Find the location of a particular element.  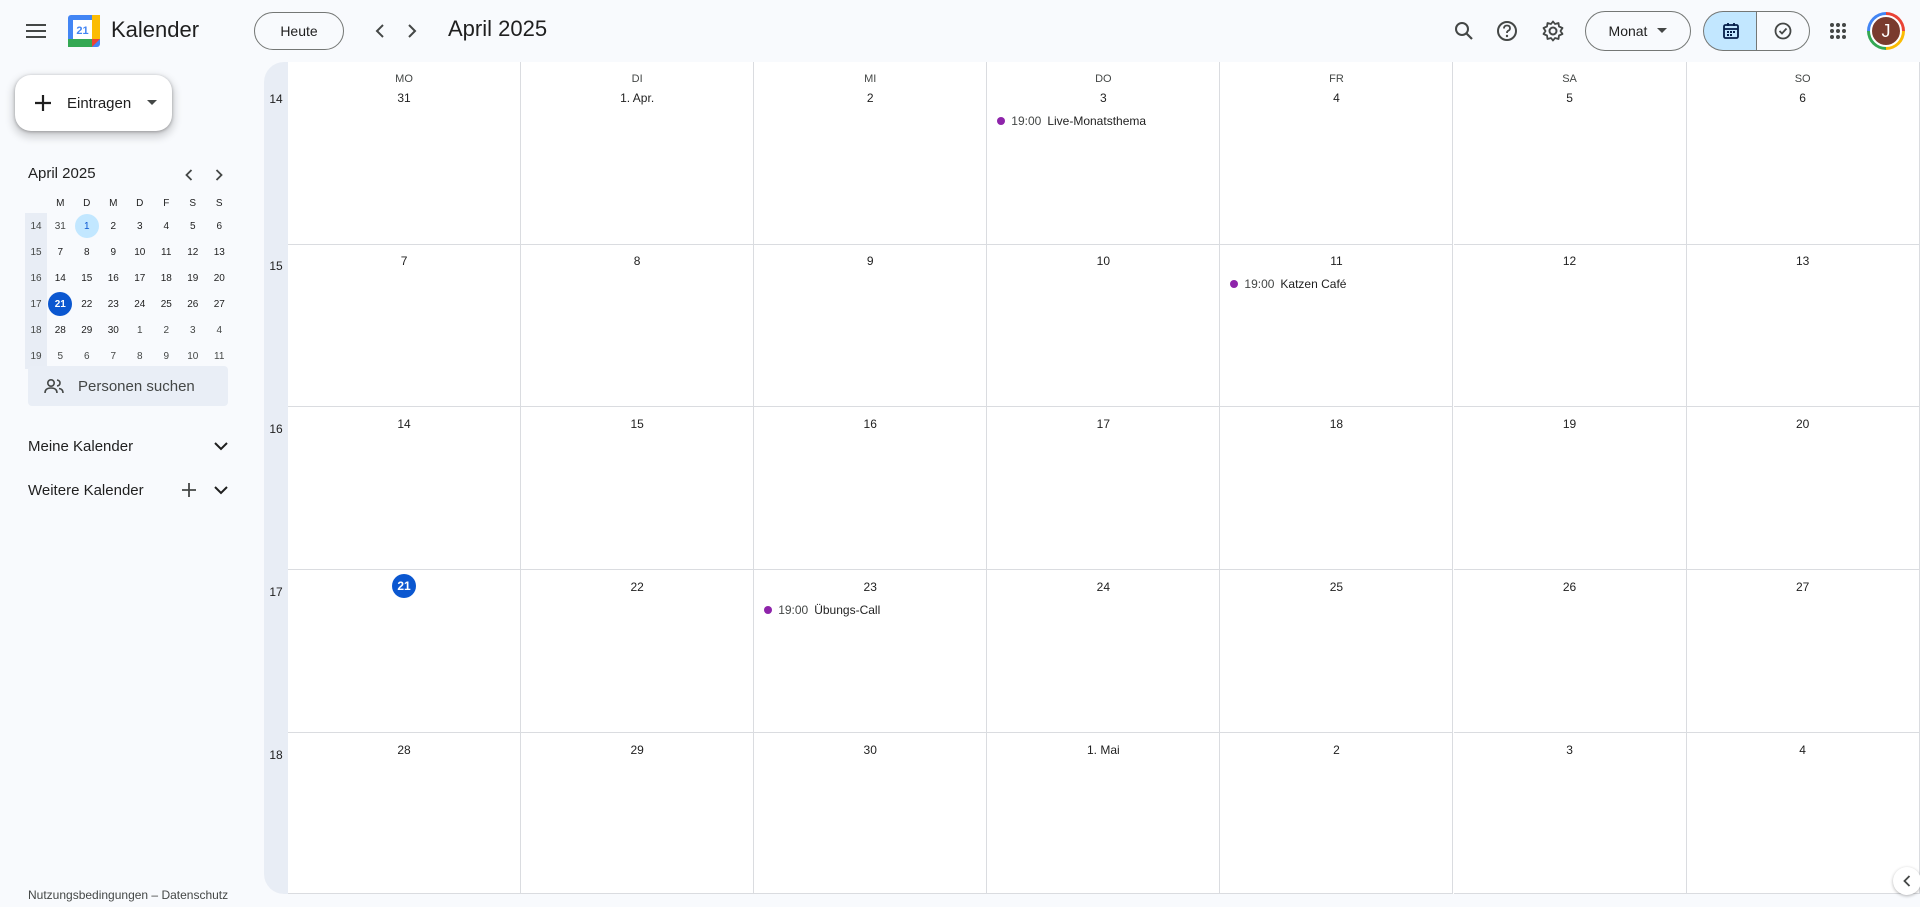

date-number: 7 is located at coordinates (404, 261).